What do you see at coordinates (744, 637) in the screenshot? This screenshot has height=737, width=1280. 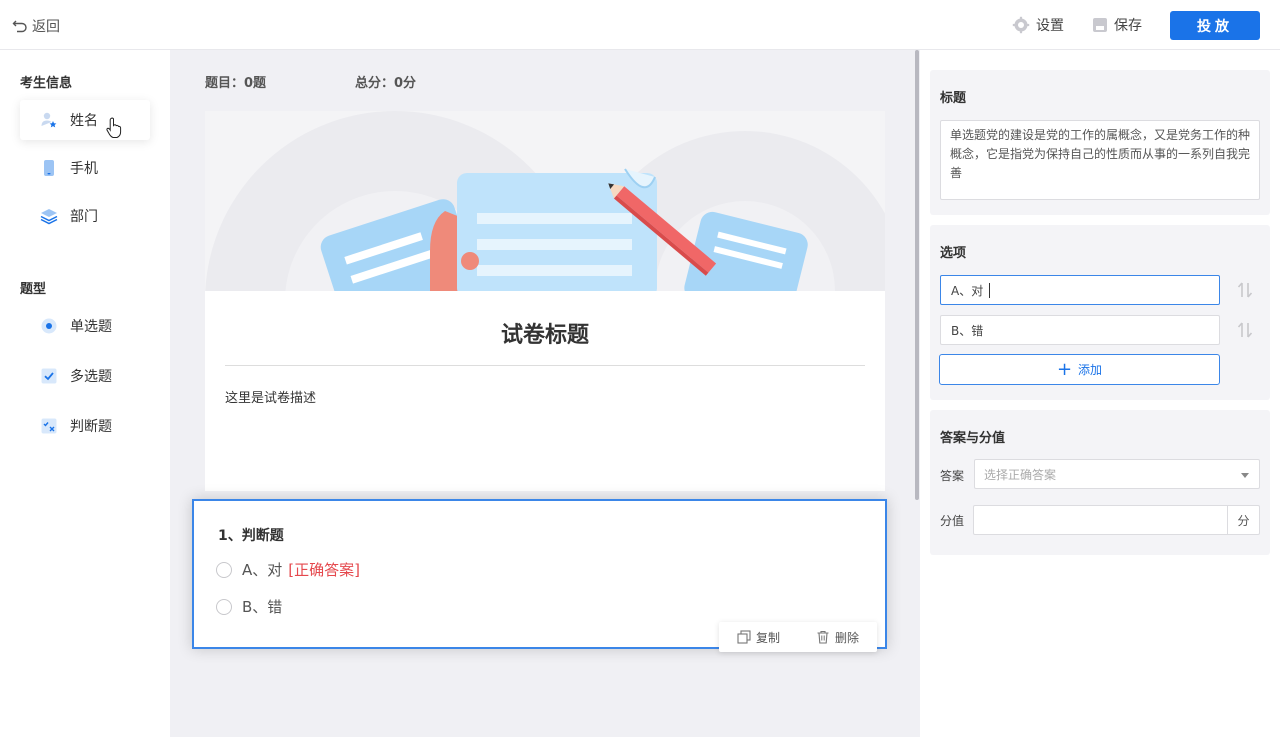 I see `copy-icon` at bounding box center [744, 637].